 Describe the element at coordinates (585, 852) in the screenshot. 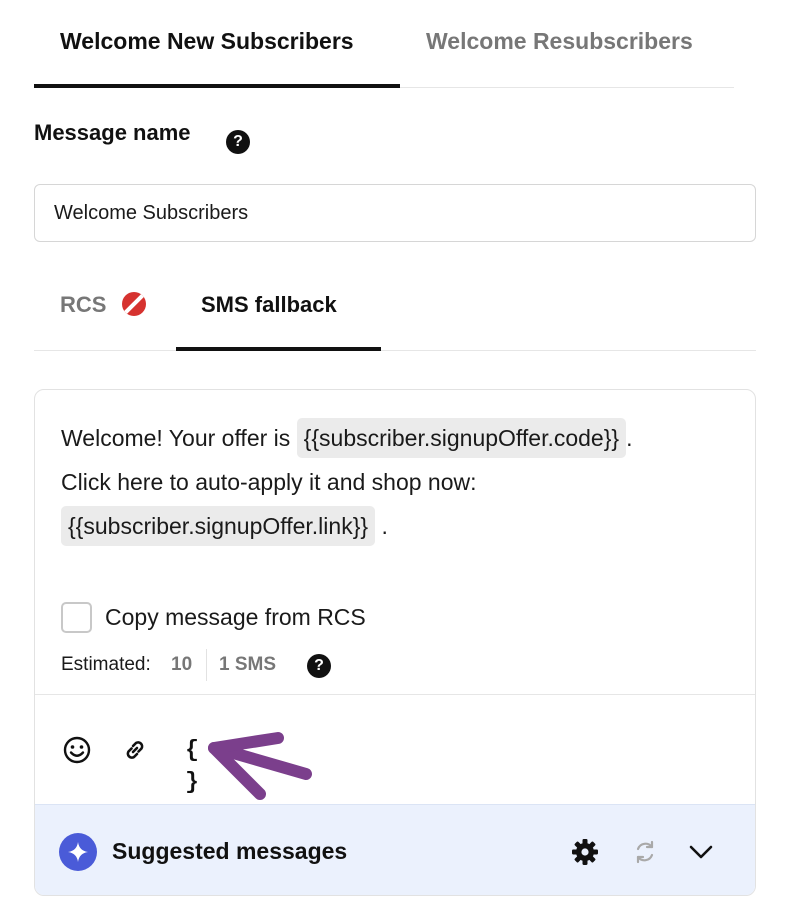

I see `gear-icon` at that location.